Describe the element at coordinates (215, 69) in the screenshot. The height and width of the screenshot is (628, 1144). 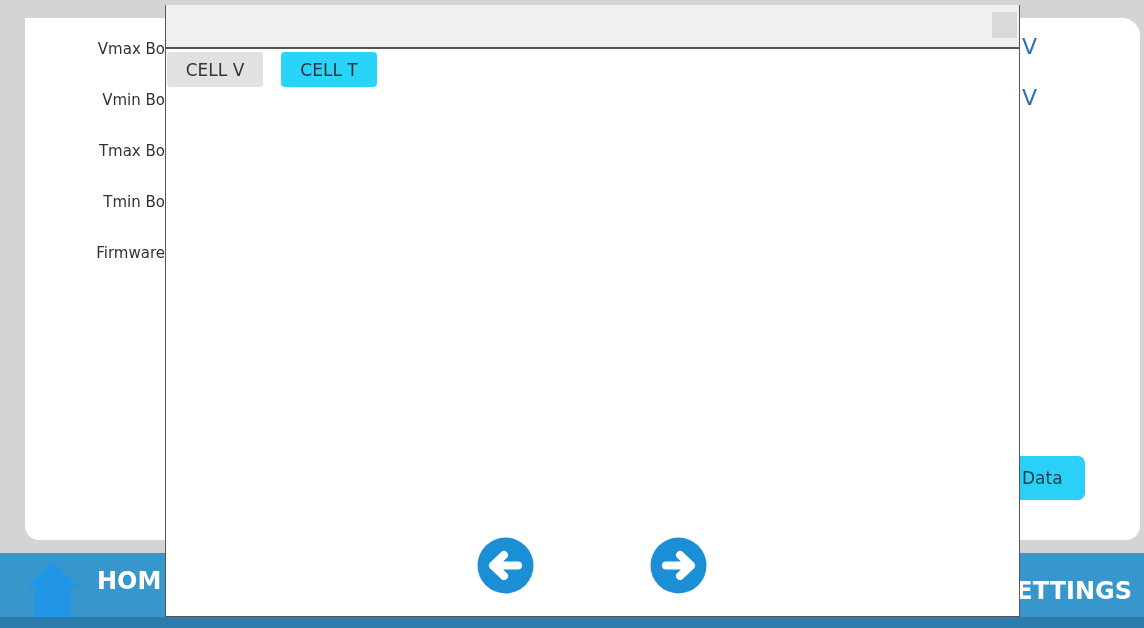
I see `tab: CELL V` at that location.